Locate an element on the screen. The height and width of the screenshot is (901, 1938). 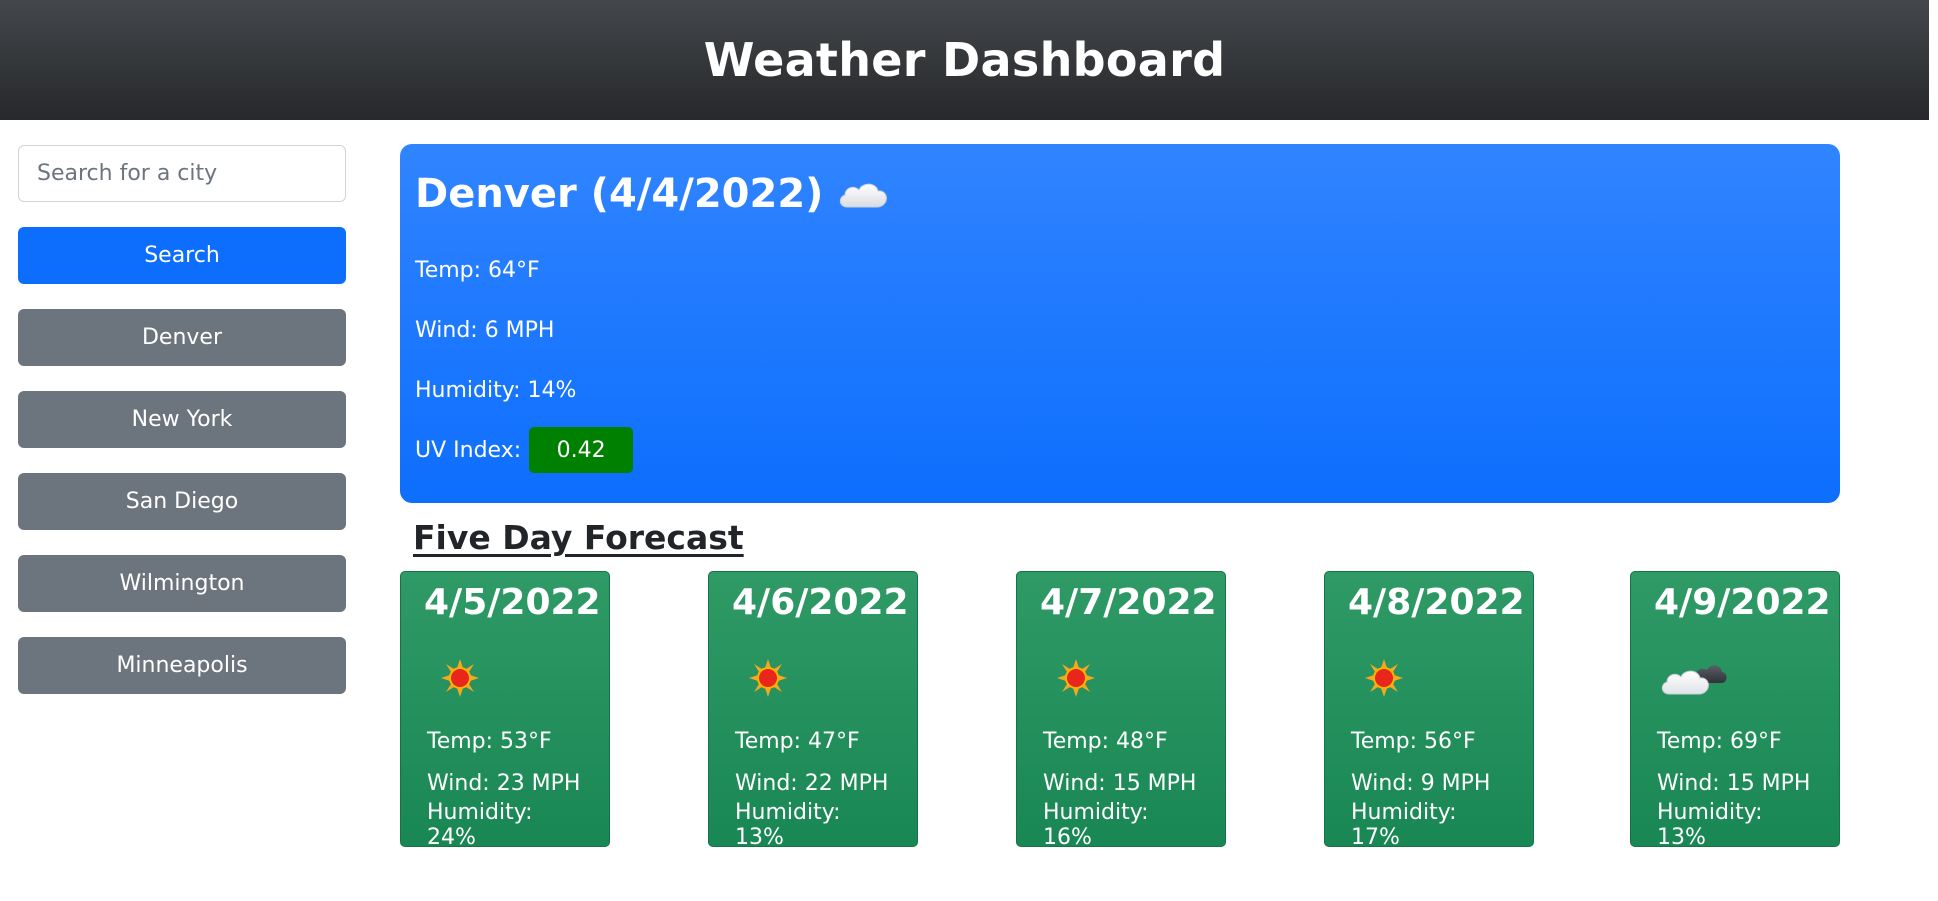
app-header: Weather Dashboard is located at coordinates (964, 60).